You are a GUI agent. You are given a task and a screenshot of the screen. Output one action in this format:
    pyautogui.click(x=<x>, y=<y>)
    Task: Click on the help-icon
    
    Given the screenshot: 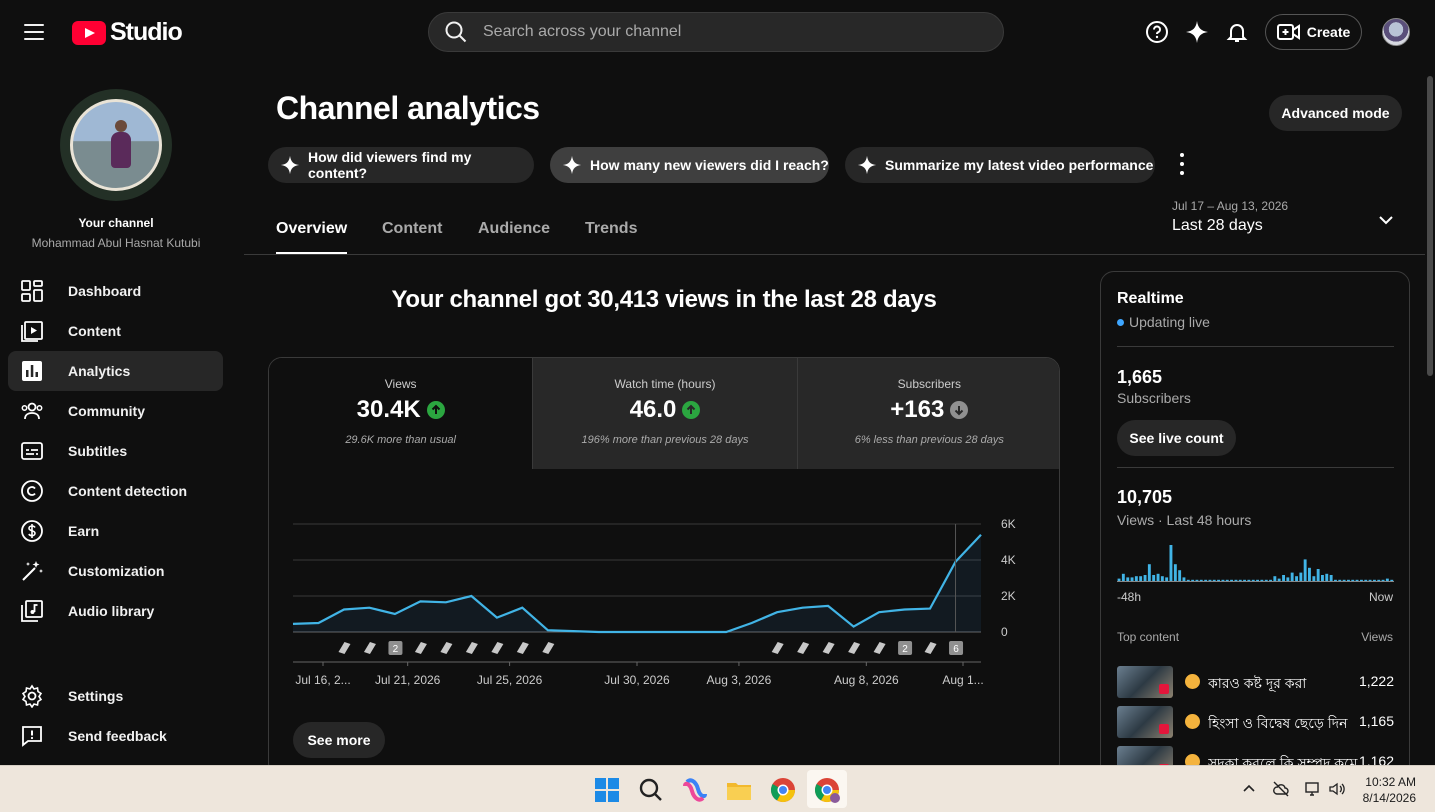 What is the action you would take?
    pyautogui.click(x=1157, y=32)
    